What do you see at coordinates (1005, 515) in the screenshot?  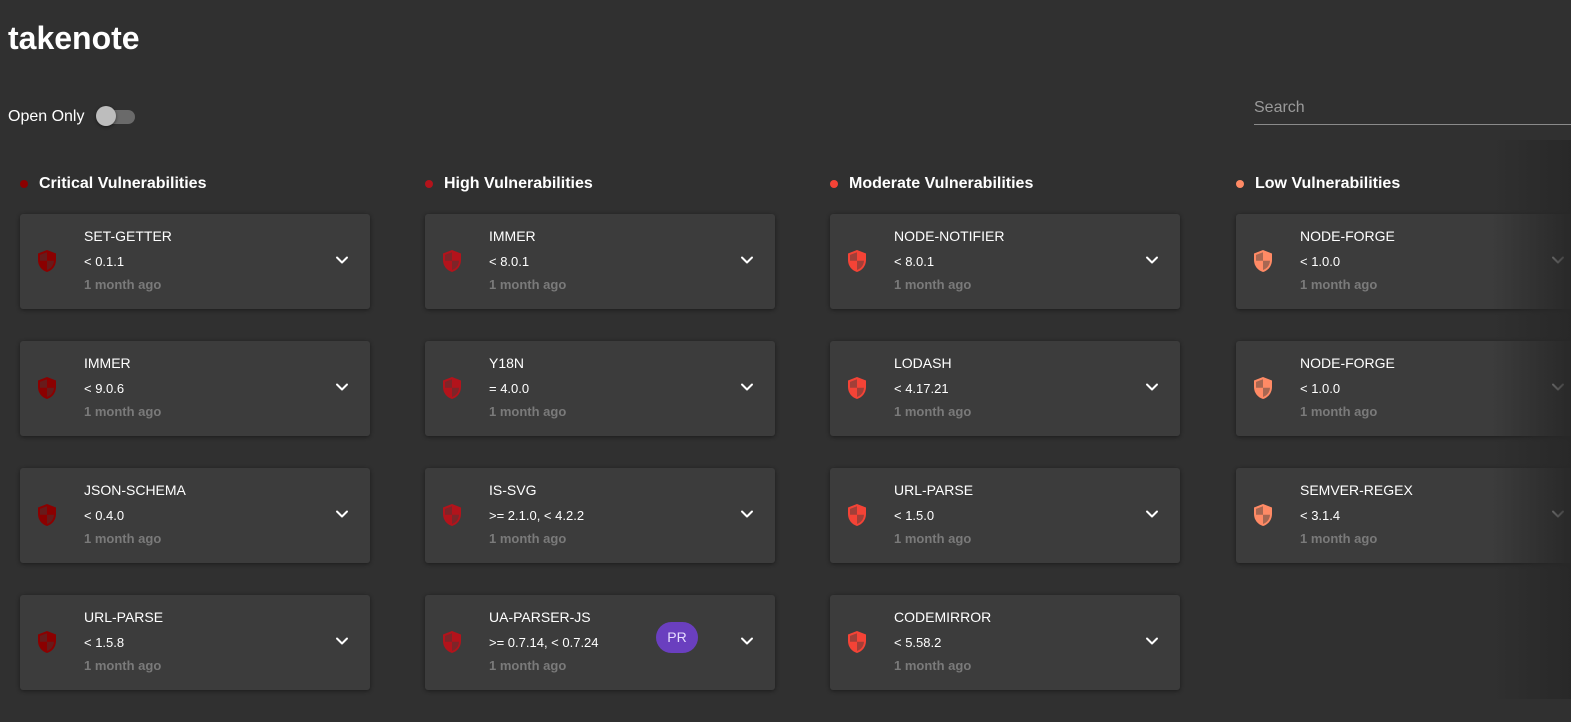 I see `vulnerability-card: URL-PARSE < 1.5.0 1 month ago` at bounding box center [1005, 515].